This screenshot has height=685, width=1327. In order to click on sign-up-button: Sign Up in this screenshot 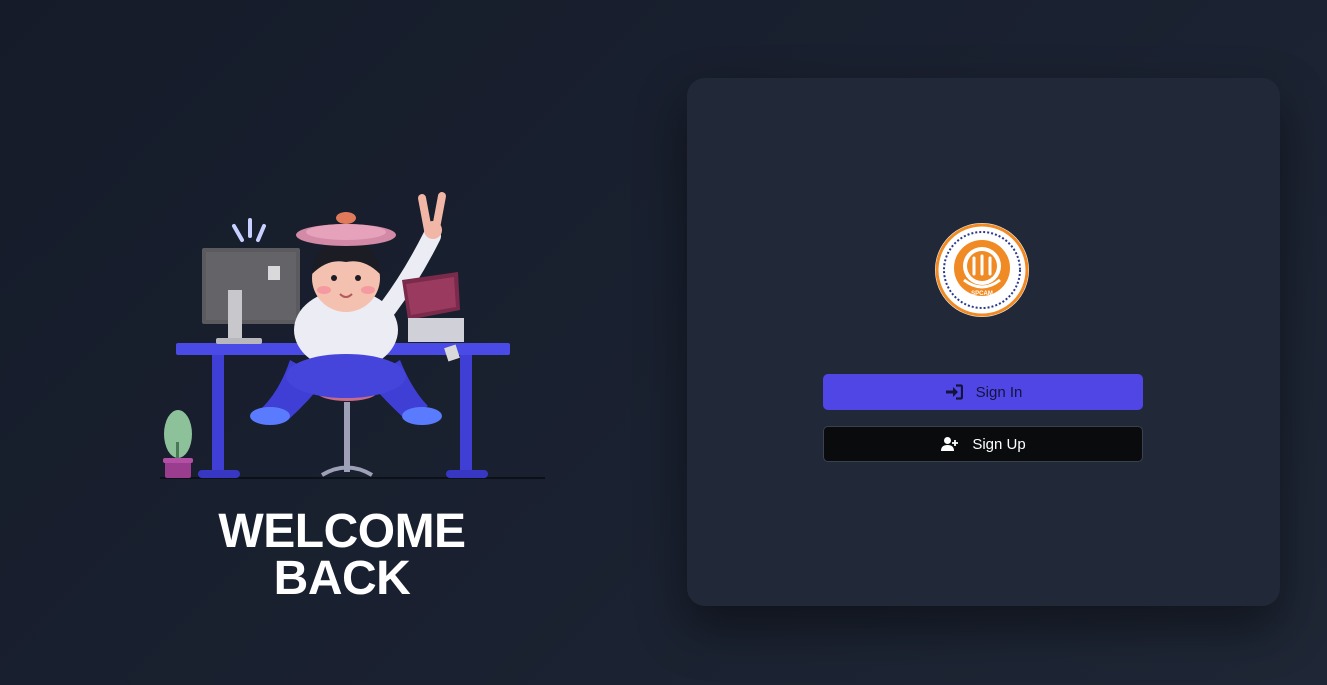, I will do `click(983, 444)`.